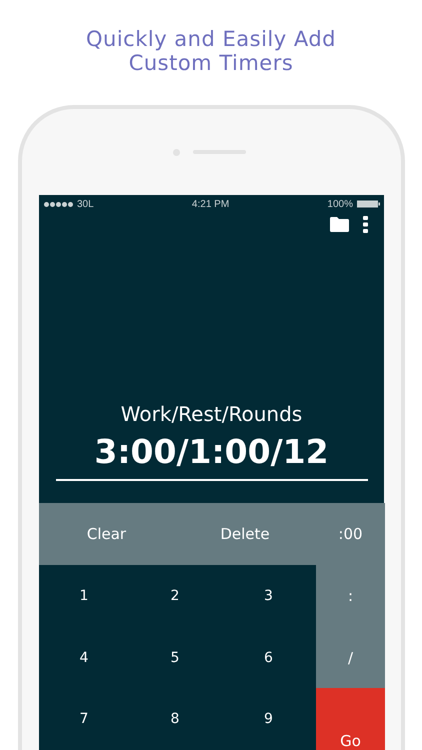 This screenshot has width=422, height=750. What do you see at coordinates (211, 204) in the screenshot?
I see `status-time: 4:21 PM` at bounding box center [211, 204].